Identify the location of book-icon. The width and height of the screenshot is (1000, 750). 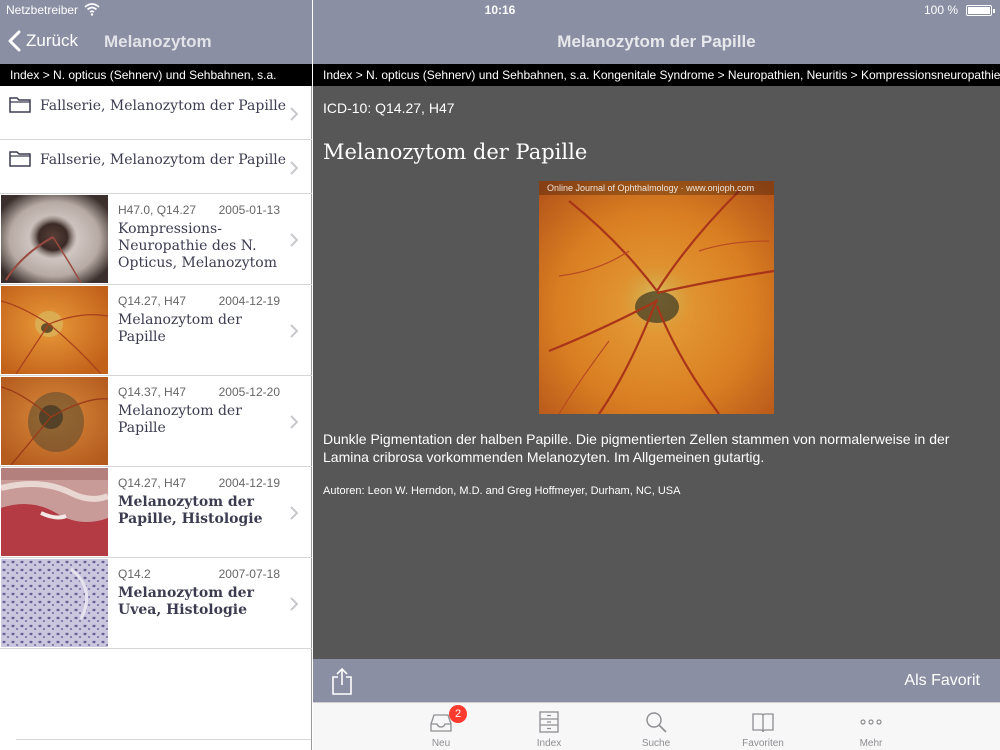
(763, 723).